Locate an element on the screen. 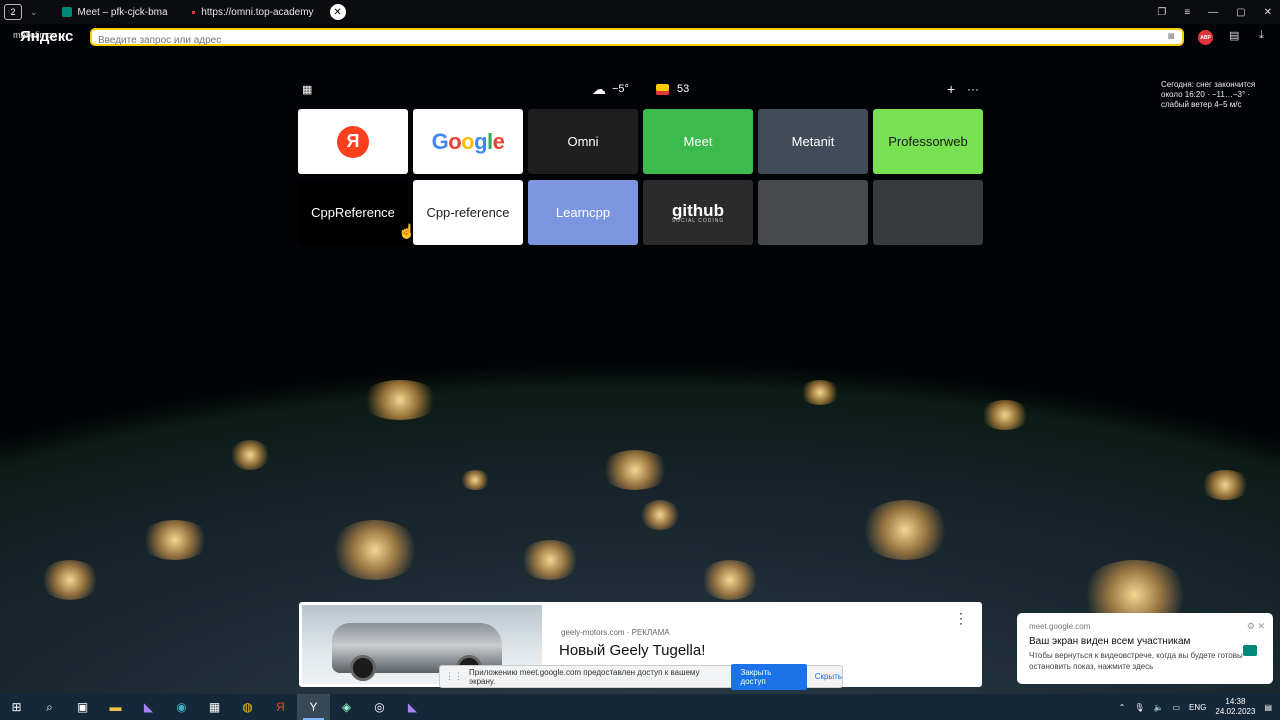  speed-dial-tile: Learncpp is located at coordinates (583, 212).